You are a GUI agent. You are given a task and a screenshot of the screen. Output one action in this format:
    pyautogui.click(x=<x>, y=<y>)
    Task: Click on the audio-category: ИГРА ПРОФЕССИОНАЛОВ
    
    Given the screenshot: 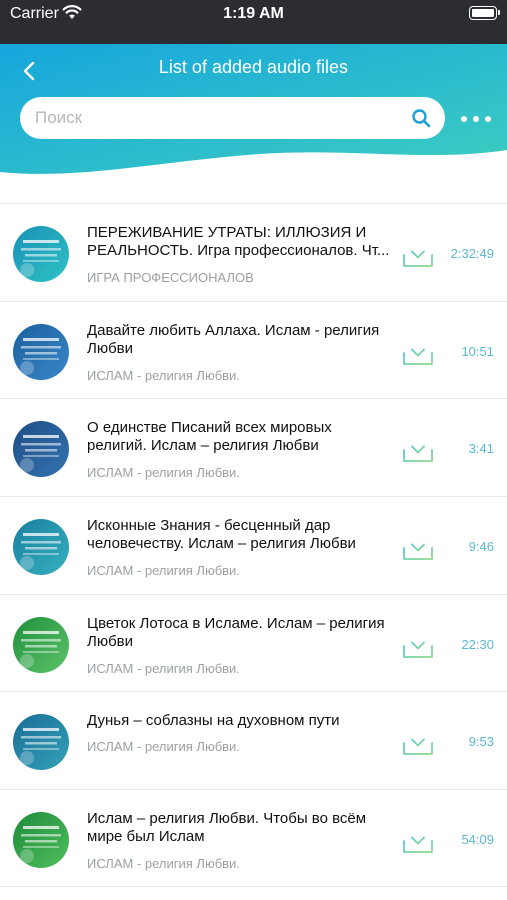 What is the action you would take?
    pyautogui.click(x=170, y=277)
    